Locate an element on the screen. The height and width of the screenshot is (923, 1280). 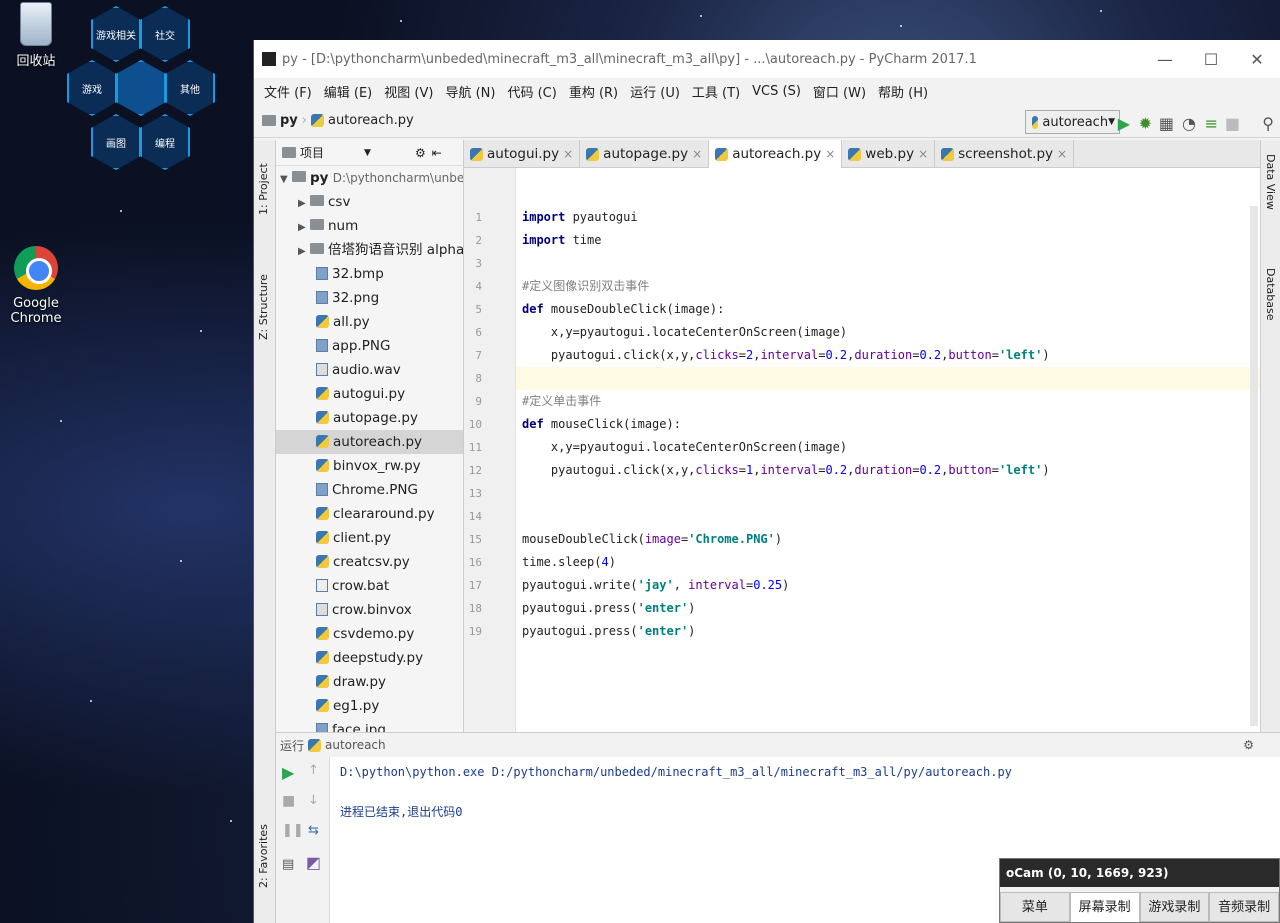
tree-item: 32.png is located at coordinates (369, 298).